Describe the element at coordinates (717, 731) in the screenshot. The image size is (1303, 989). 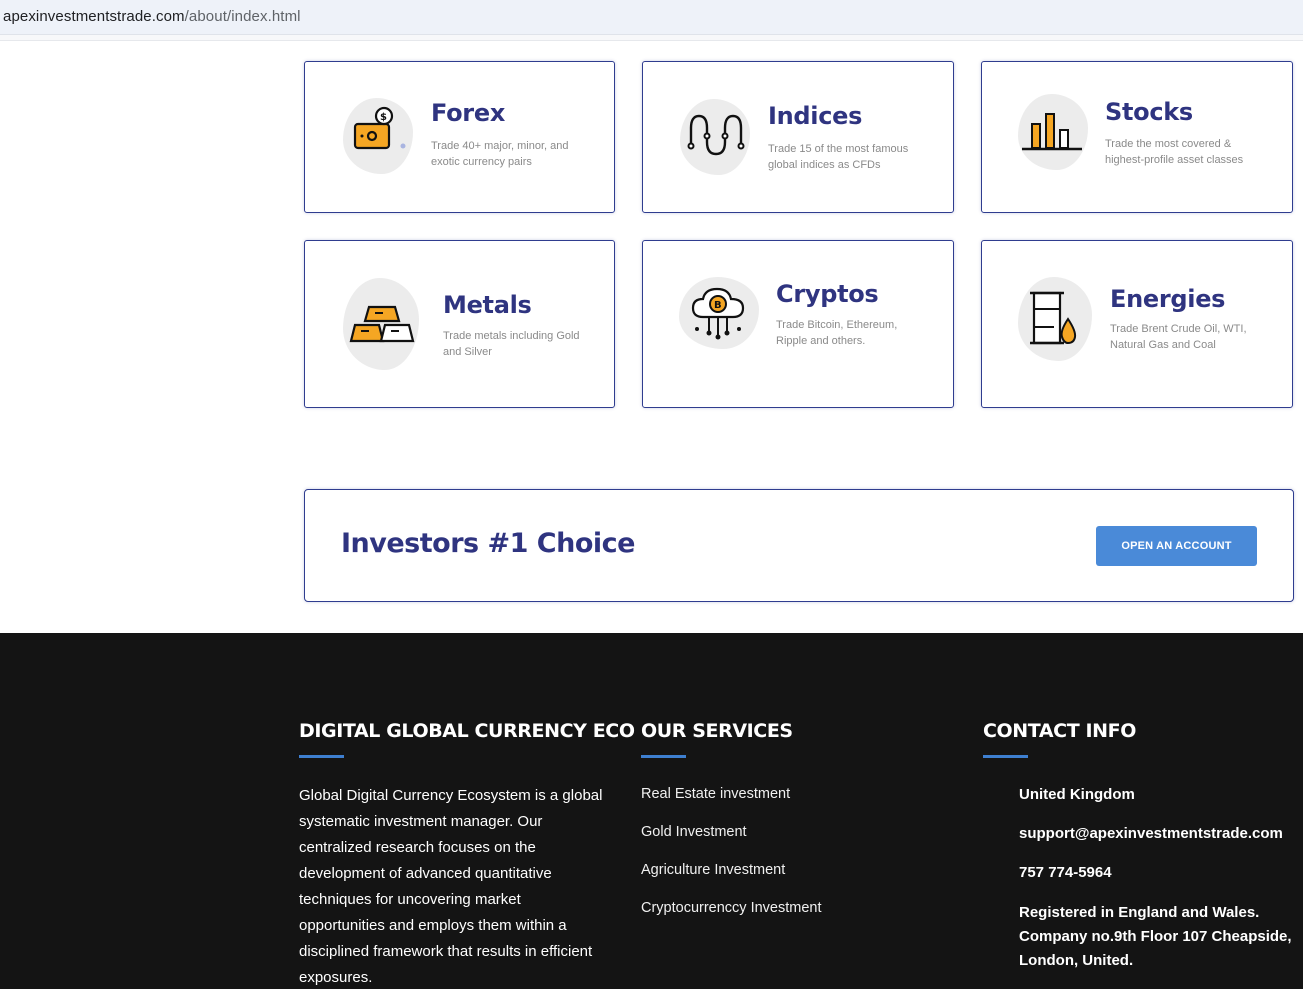
I see `footer-services-title: OUR SERVICES` at that location.